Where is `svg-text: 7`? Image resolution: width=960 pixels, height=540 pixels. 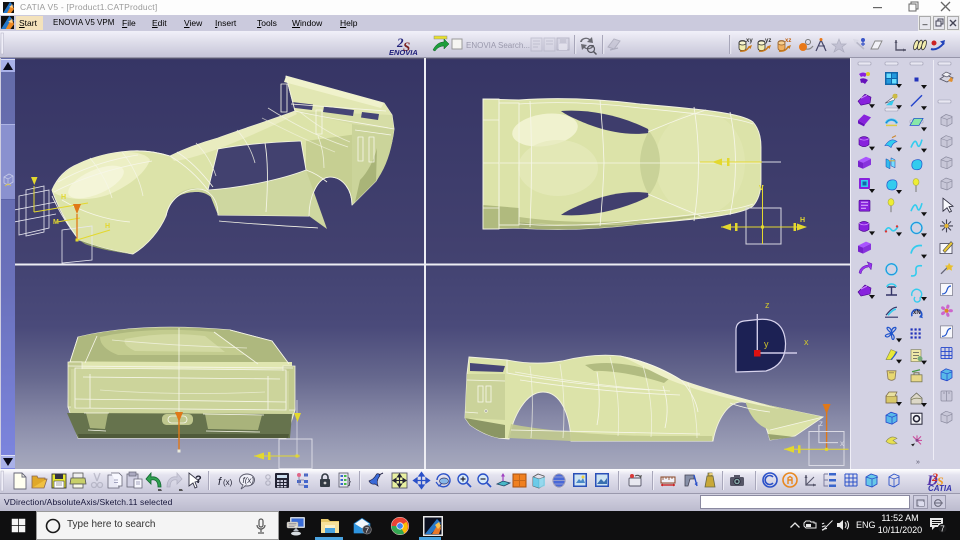 svg-text: 7 is located at coordinates (942, 529).